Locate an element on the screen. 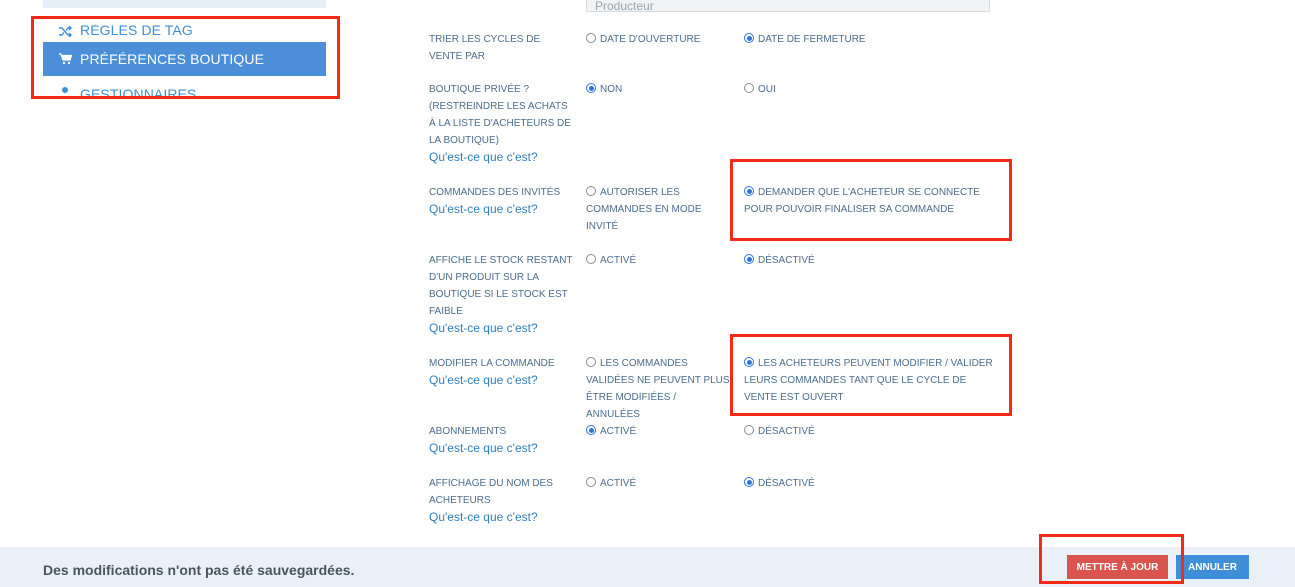 This screenshot has height=587, width=1295. radio-label: Date de fermeture is located at coordinates (812, 39).